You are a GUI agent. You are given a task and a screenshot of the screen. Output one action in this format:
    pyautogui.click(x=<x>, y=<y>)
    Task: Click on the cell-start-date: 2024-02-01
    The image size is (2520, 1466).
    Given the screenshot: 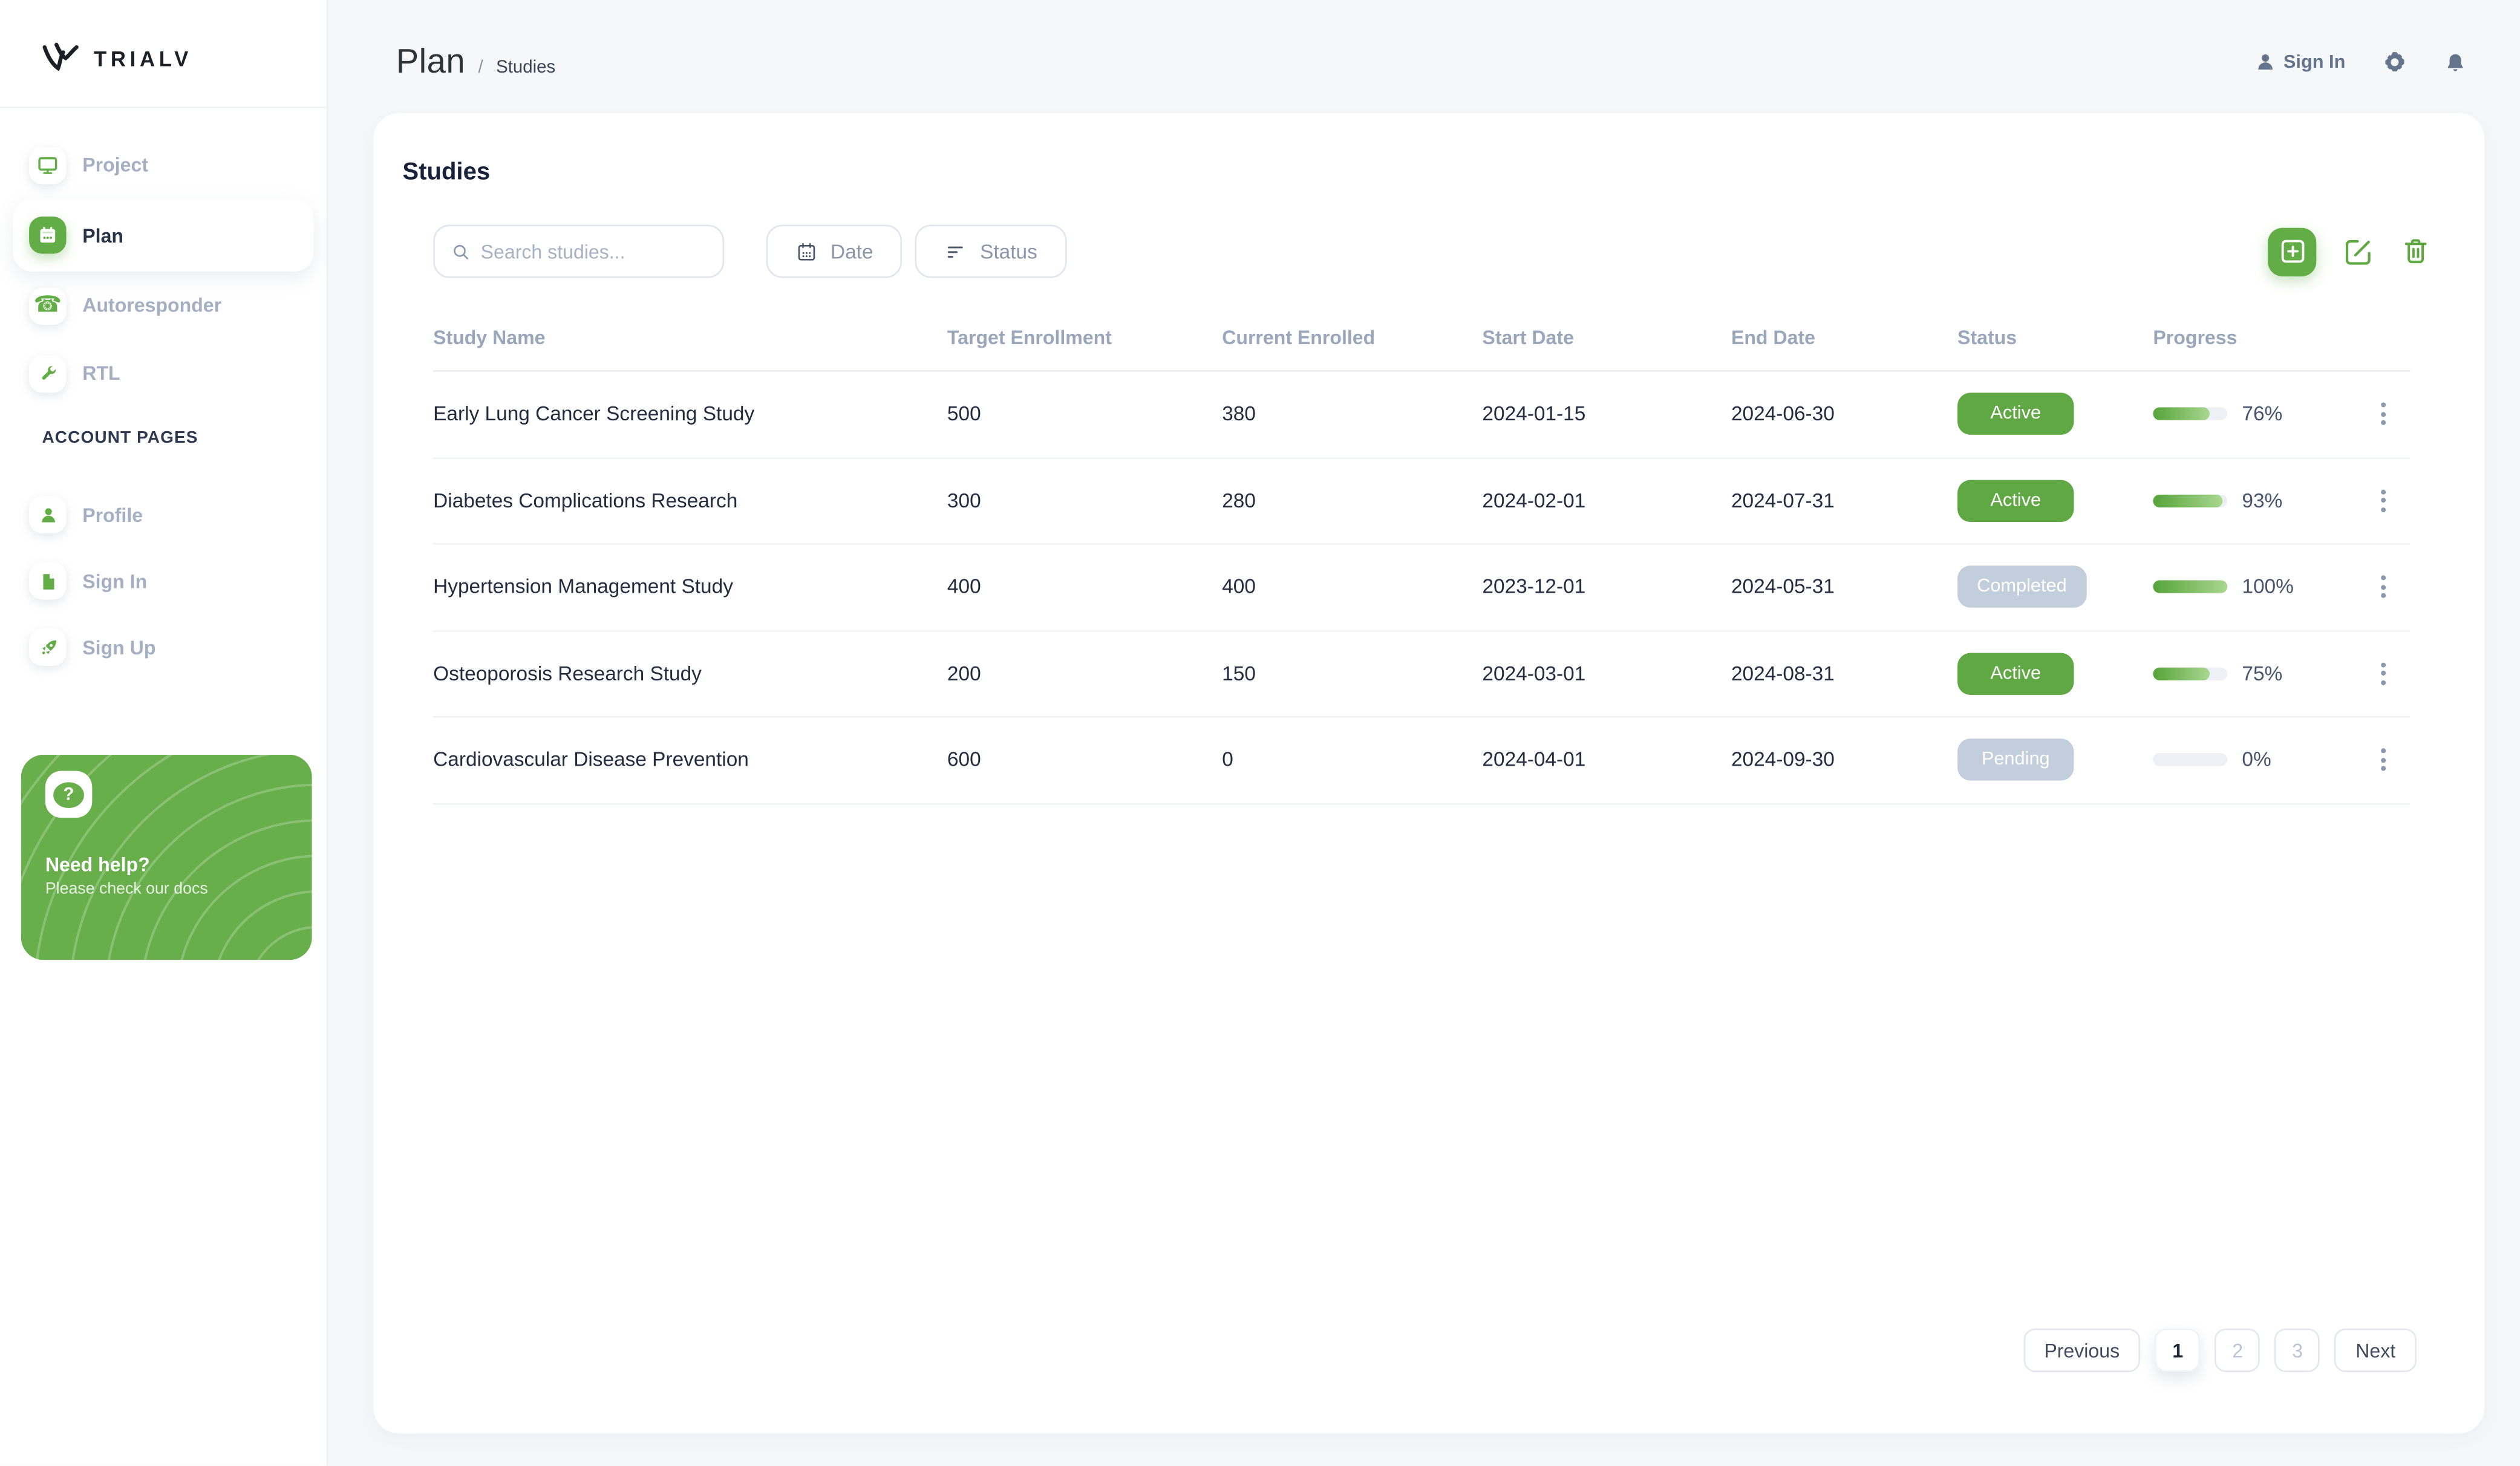 What is the action you would take?
    pyautogui.click(x=1534, y=500)
    